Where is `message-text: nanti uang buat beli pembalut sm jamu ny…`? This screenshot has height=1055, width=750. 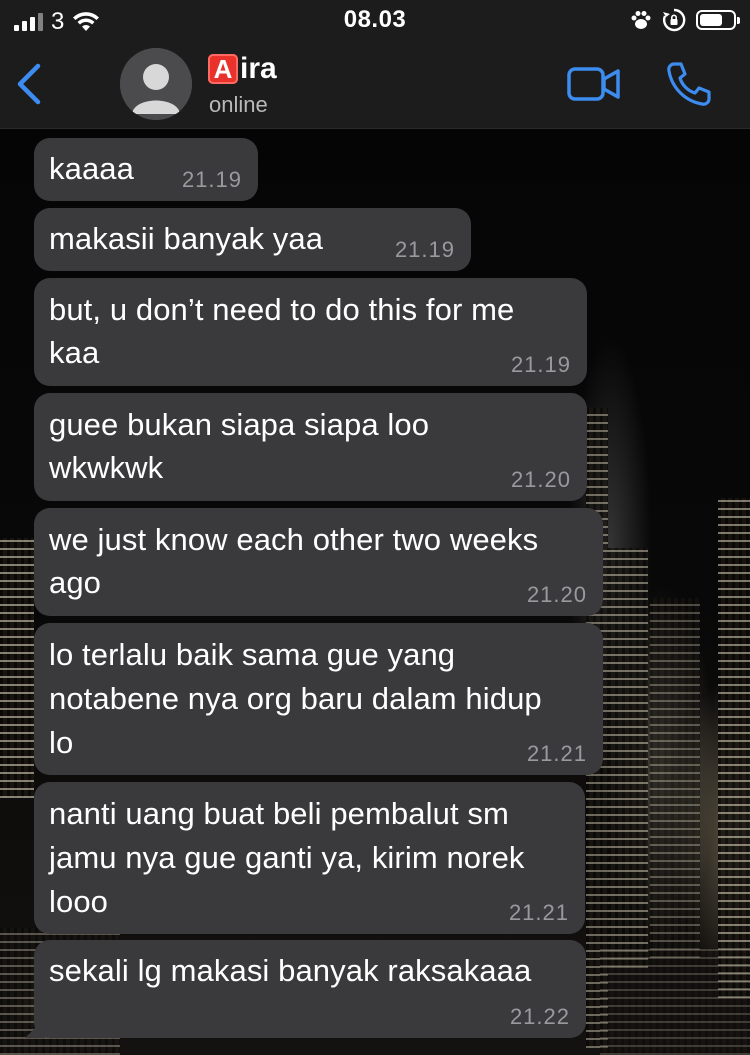
message-text: nanti uang buat beli pembalut sm jamu ny… is located at coordinates (287, 857).